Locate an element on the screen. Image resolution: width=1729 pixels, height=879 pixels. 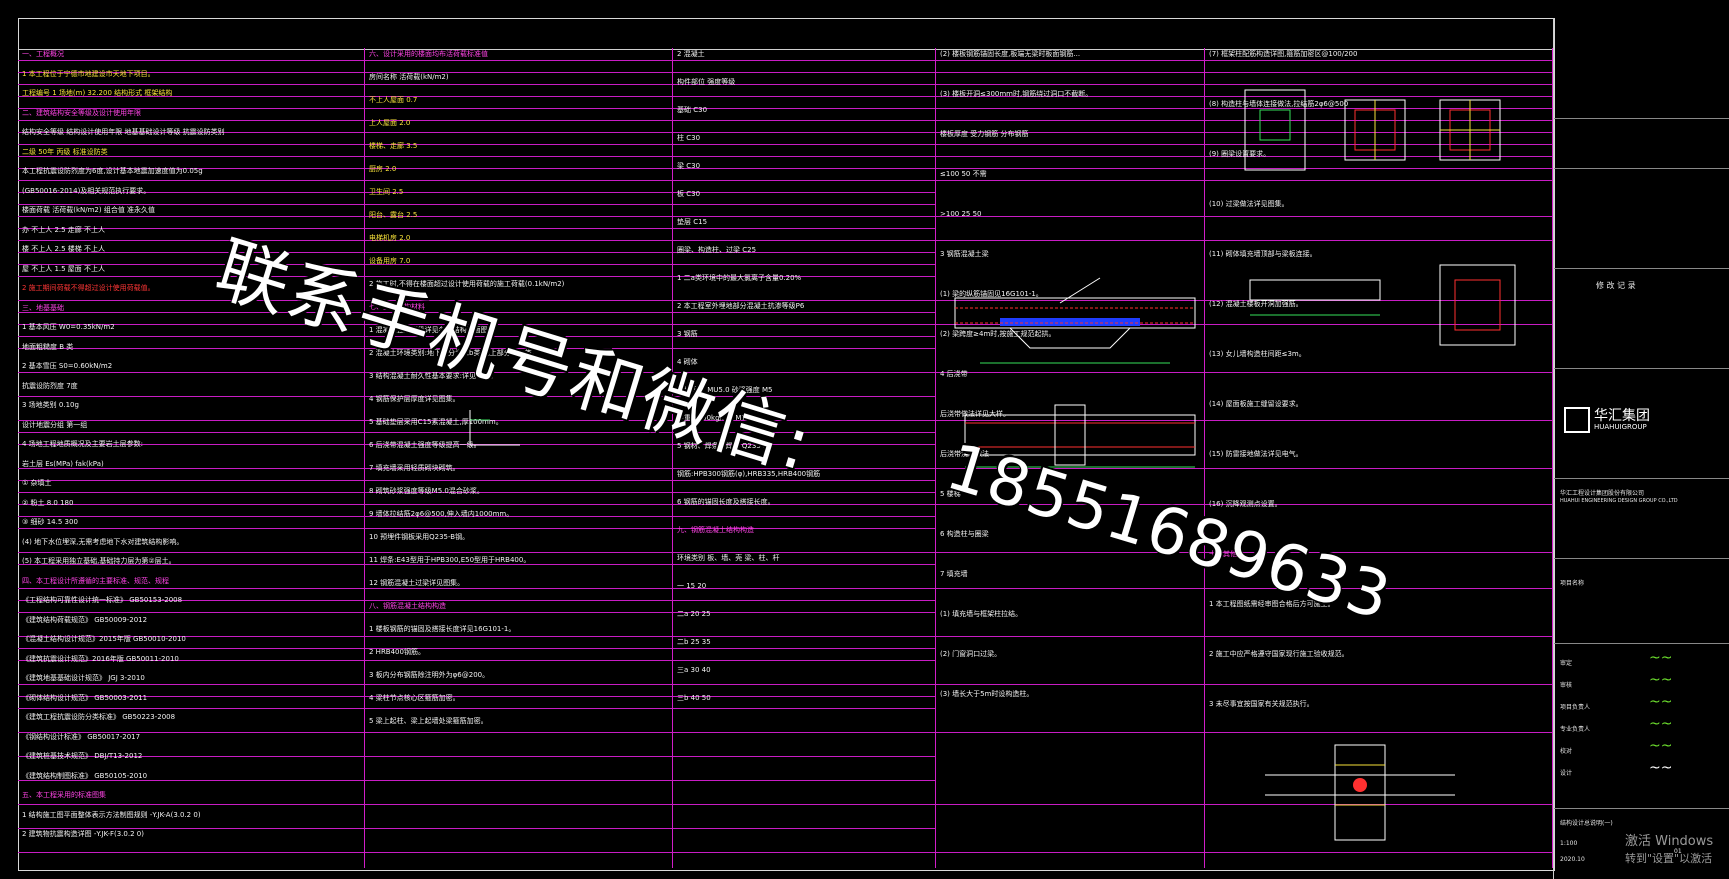
note-line: ② 粉土 8.0 180 is located at coordinates (48, 502).